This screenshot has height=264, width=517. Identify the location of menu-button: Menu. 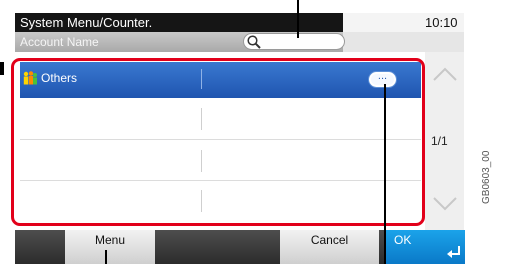
(110, 247).